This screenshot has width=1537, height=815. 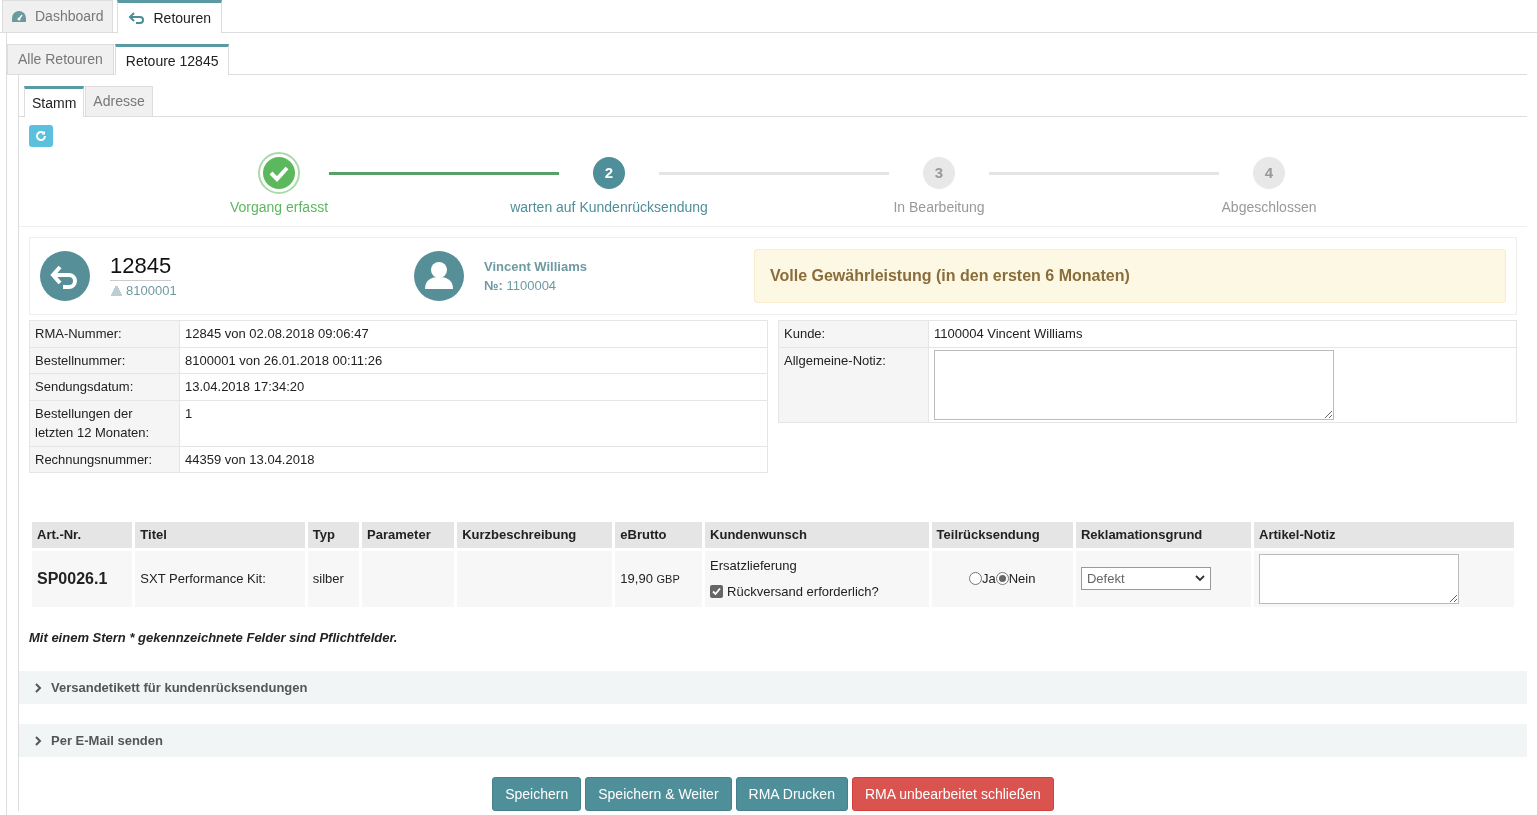 What do you see at coordinates (1130, 276) in the screenshot?
I see `warranty-alert: Volle Gewährleistung (in den ersten 6 Monaten)` at bounding box center [1130, 276].